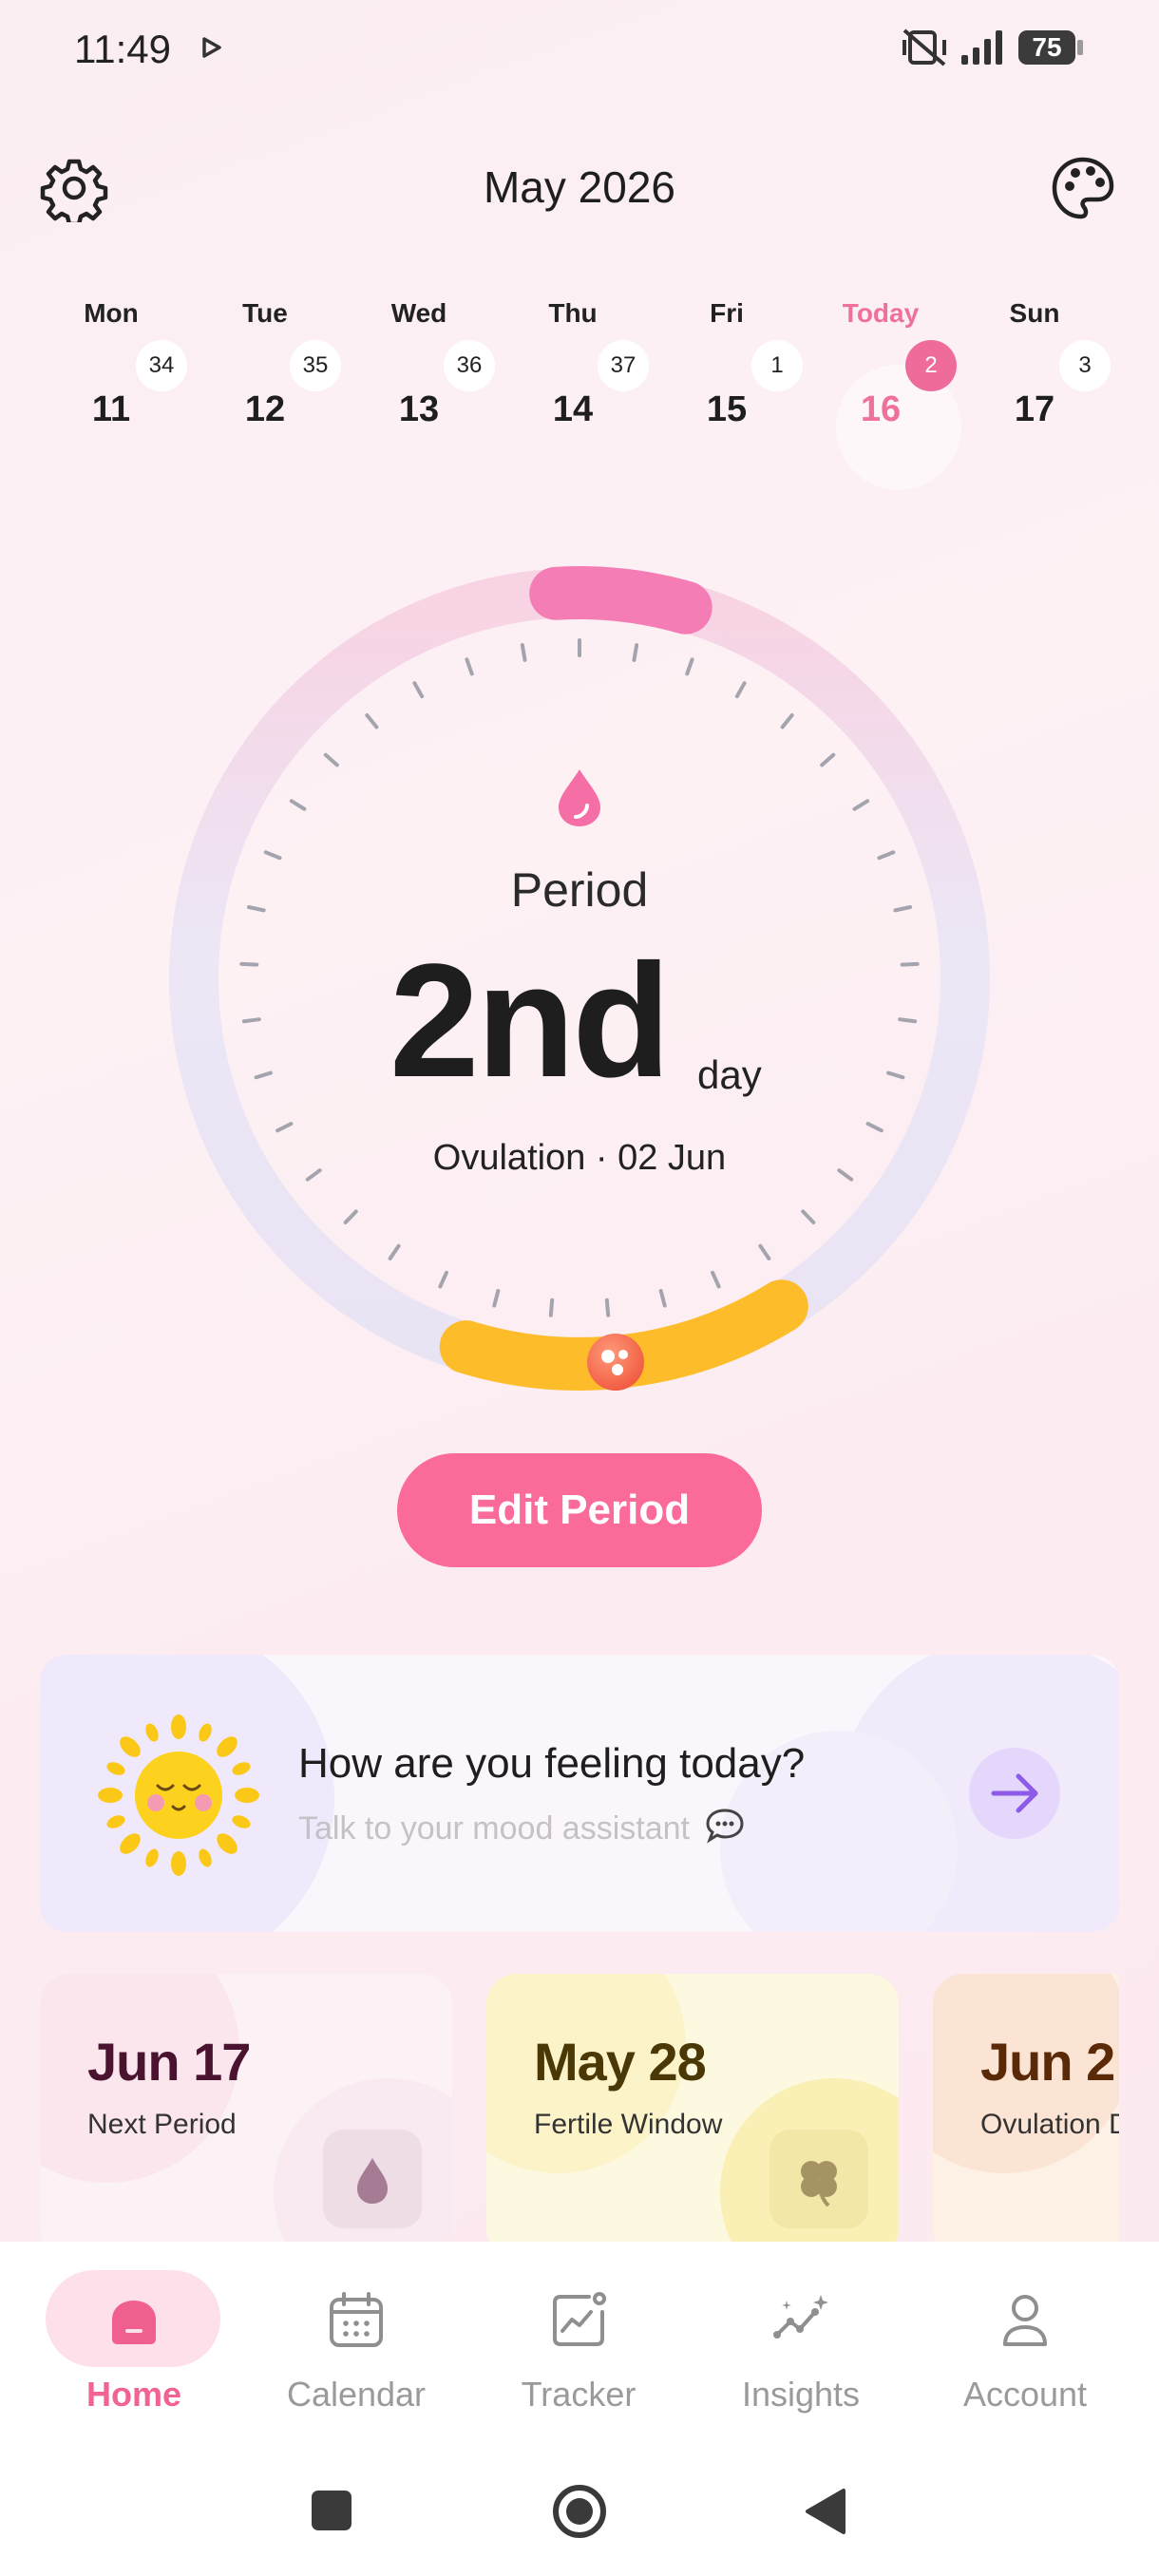  I want to click on day-name: Mon, so click(111, 313).